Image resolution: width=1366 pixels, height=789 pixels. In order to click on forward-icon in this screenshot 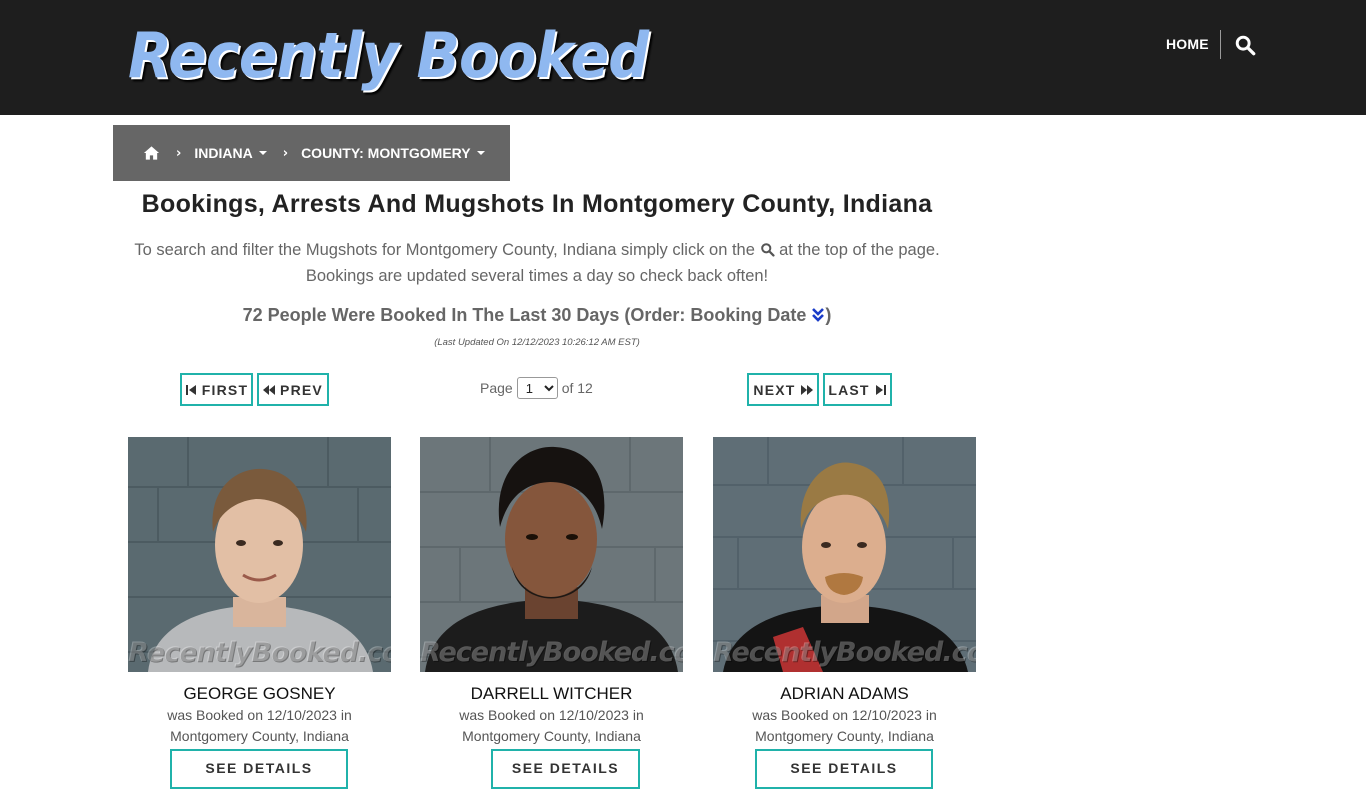, I will do `click(806, 389)`.